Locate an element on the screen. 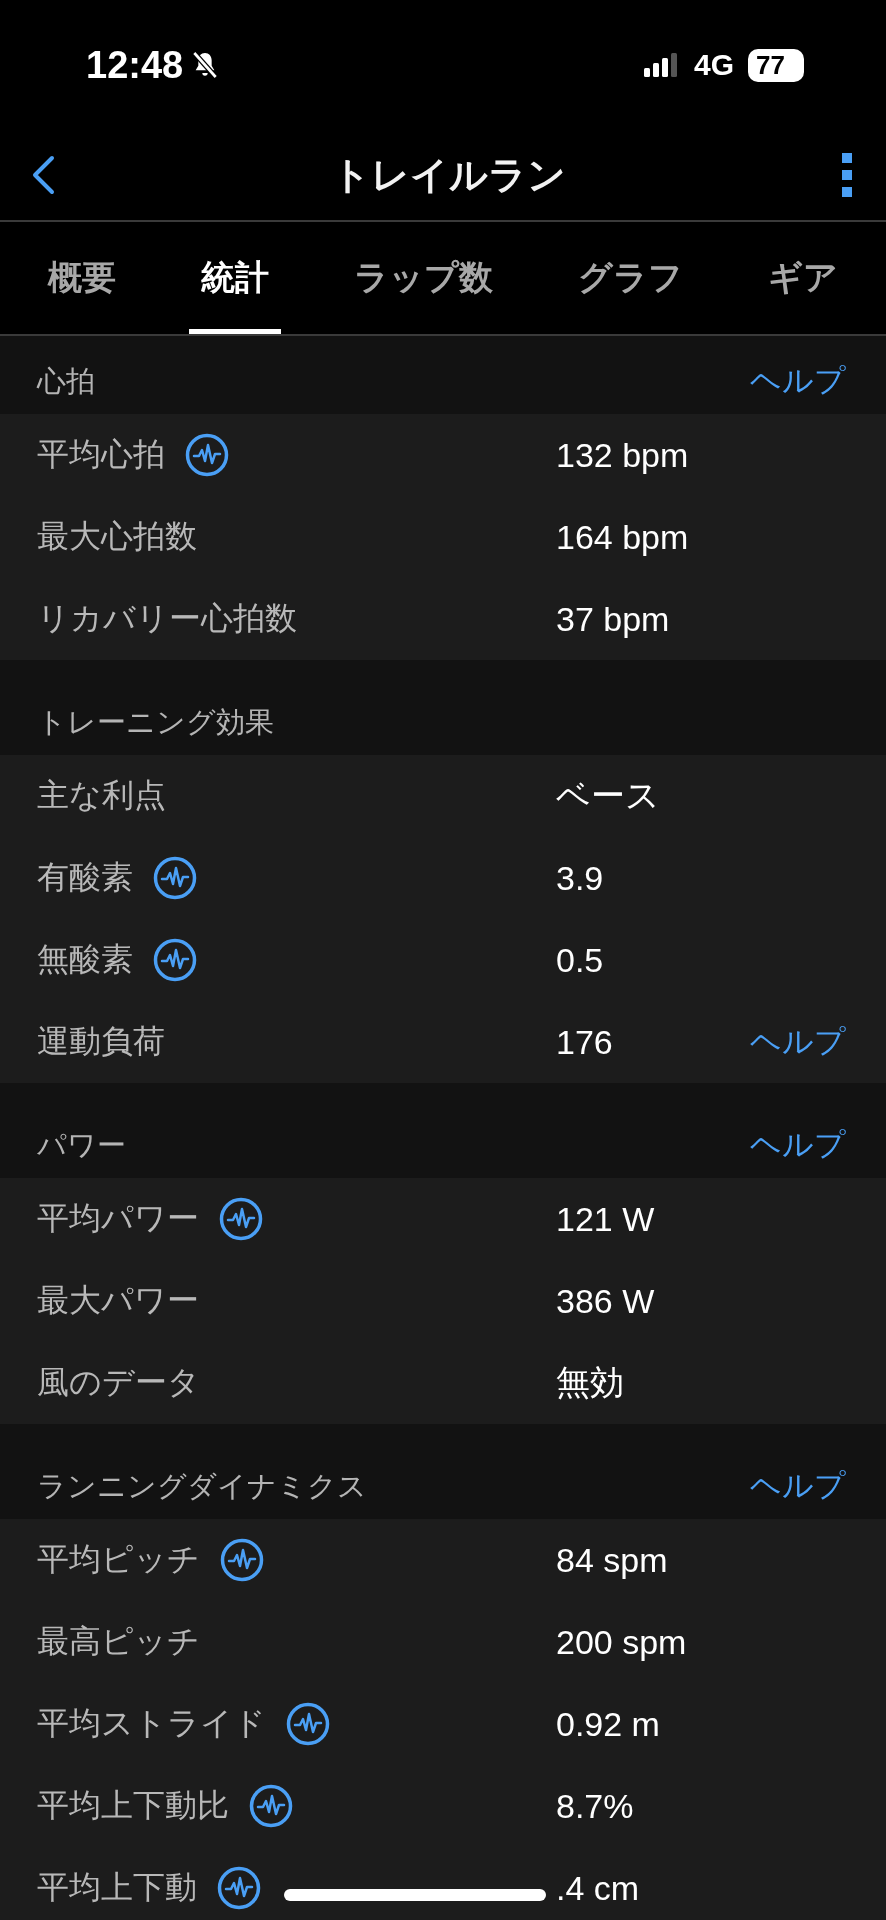 Image resolution: width=886 pixels, height=1920 pixels. stat-value: 132 bpm is located at coordinates (623, 455).